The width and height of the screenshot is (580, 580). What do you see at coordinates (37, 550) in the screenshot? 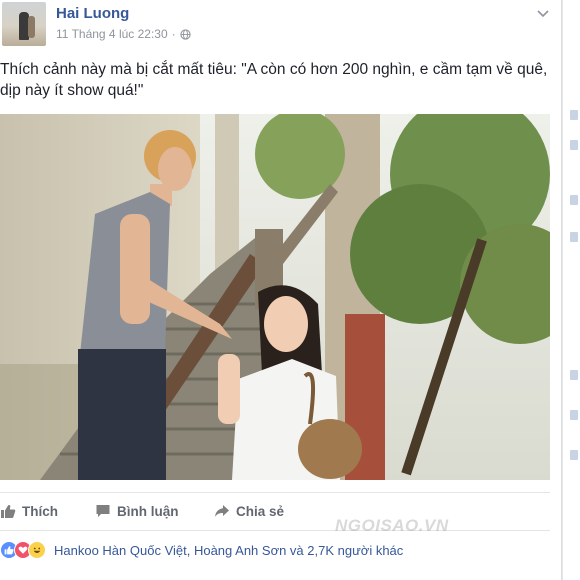
I see `haha-icon` at bounding box center [37, 550].